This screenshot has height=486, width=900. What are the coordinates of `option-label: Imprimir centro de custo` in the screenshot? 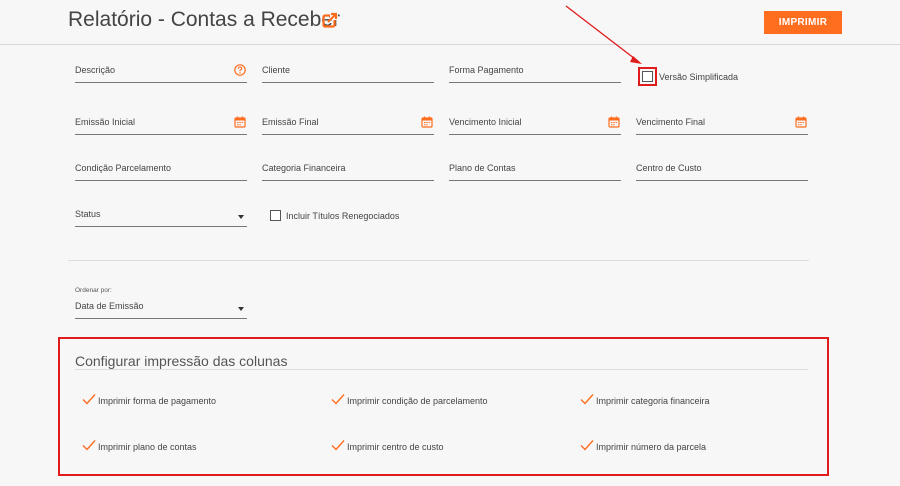 It's located at (395, 447).